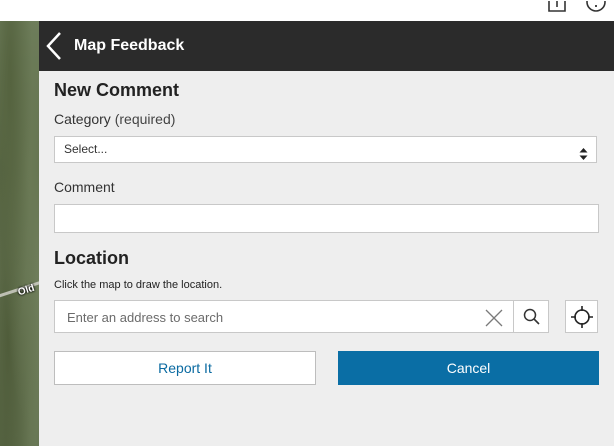 The width and height of the screenshot is (614, 446). I want to click on location-heading: Location, so click(91, 258).